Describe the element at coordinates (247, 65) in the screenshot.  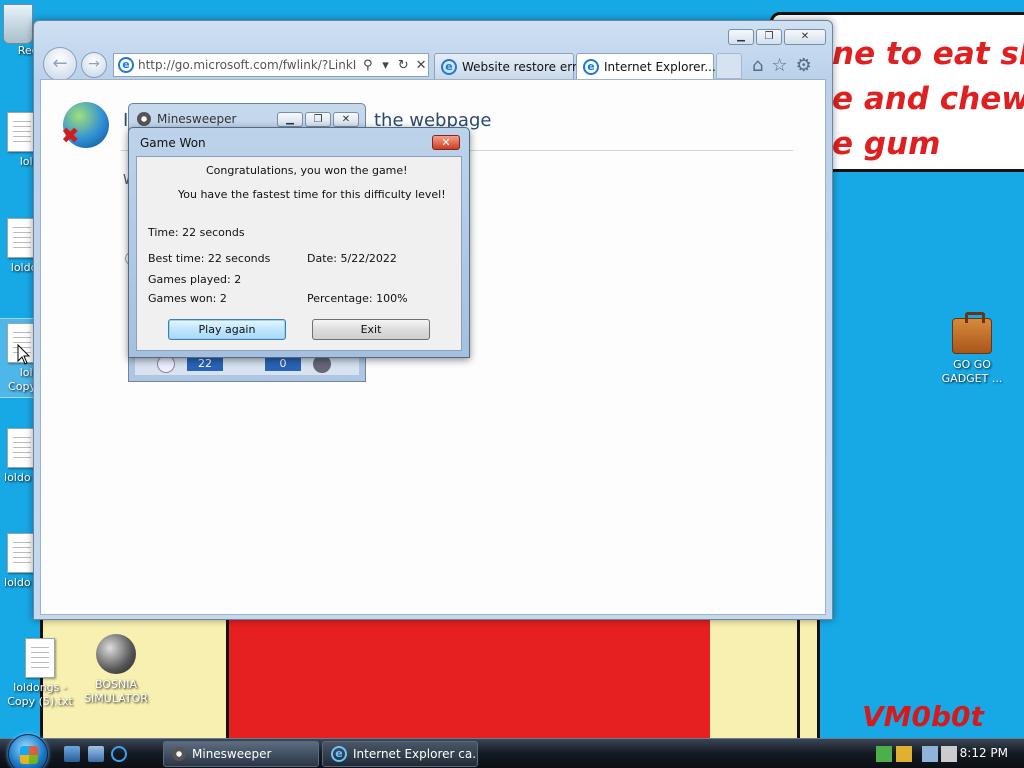
I see `address-input: http://go.microsoft.com/fwlink/?LinkID=` at that location.